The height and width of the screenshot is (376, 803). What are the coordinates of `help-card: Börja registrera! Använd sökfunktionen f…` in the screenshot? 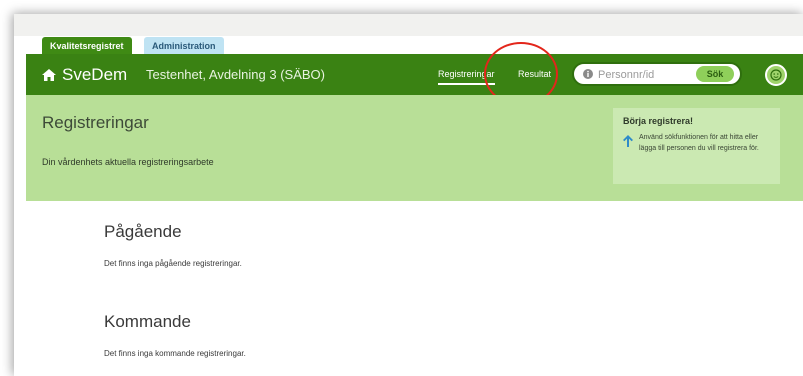 It's located at (696, 146).